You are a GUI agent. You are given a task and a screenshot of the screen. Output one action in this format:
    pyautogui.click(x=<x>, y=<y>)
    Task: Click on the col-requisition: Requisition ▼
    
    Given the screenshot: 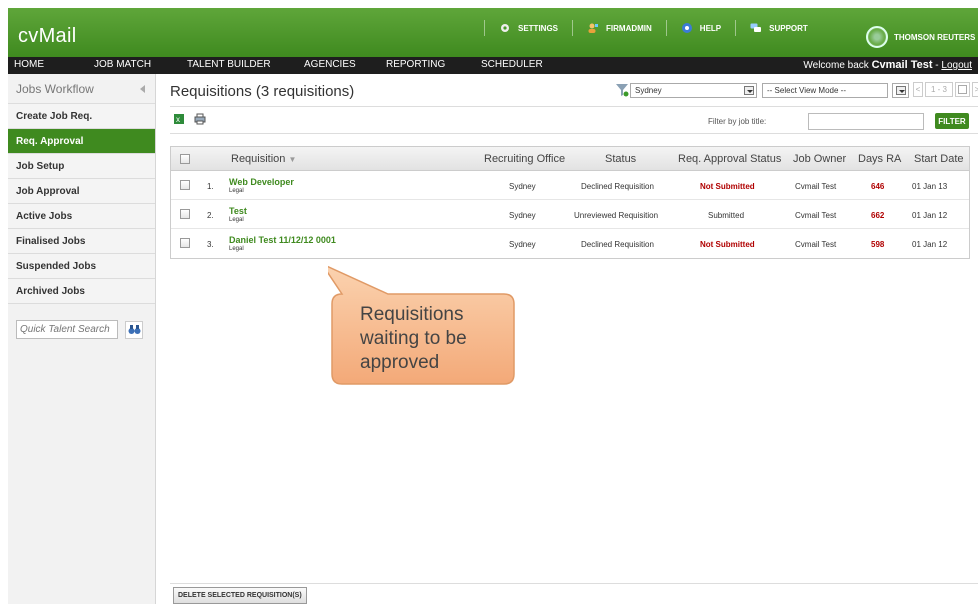 What is the action you would take?
    pyautogui.click(x=263, y=159)
    